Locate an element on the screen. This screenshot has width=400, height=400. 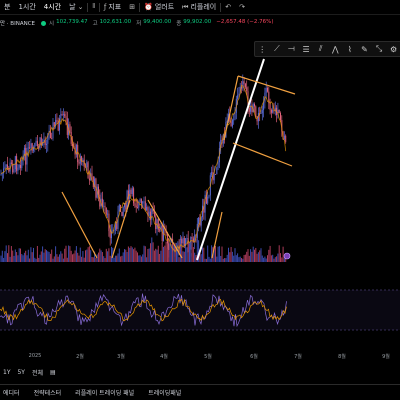
tab-replay-trading: 리플레이 트레이딩 패널 is located at coordinates (104, 392).